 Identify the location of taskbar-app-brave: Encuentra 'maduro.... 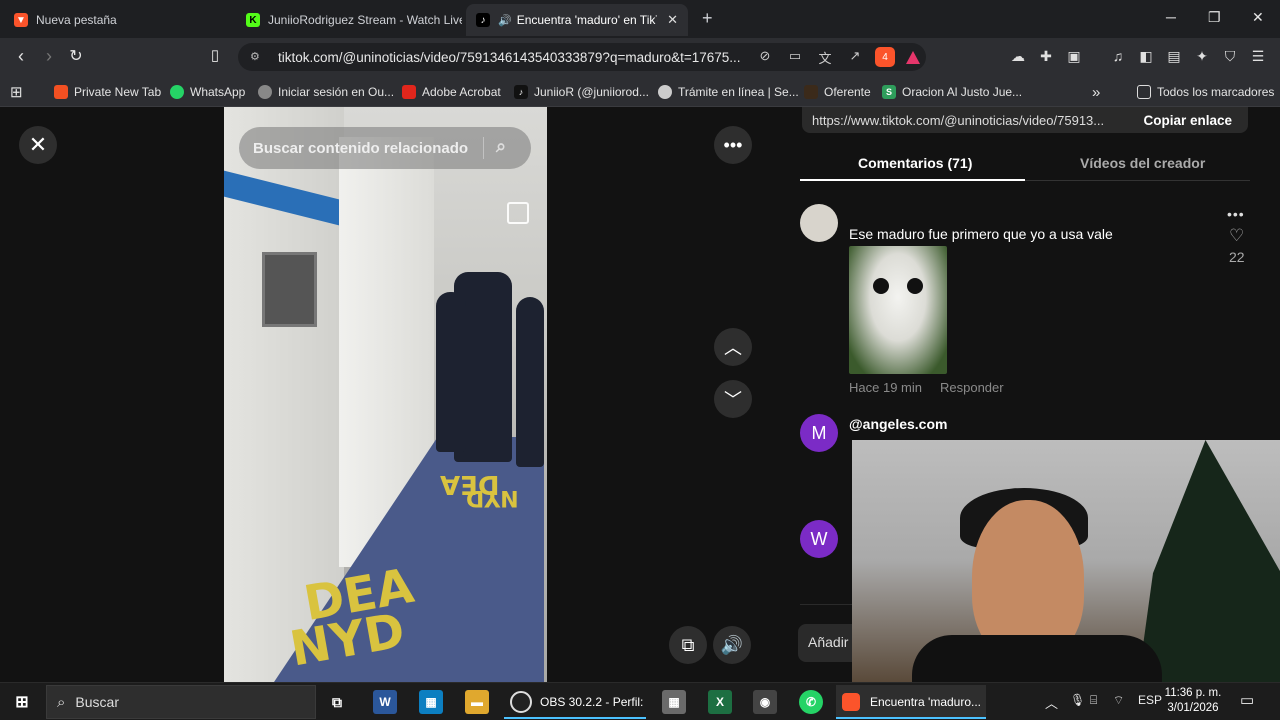
(911, 702).